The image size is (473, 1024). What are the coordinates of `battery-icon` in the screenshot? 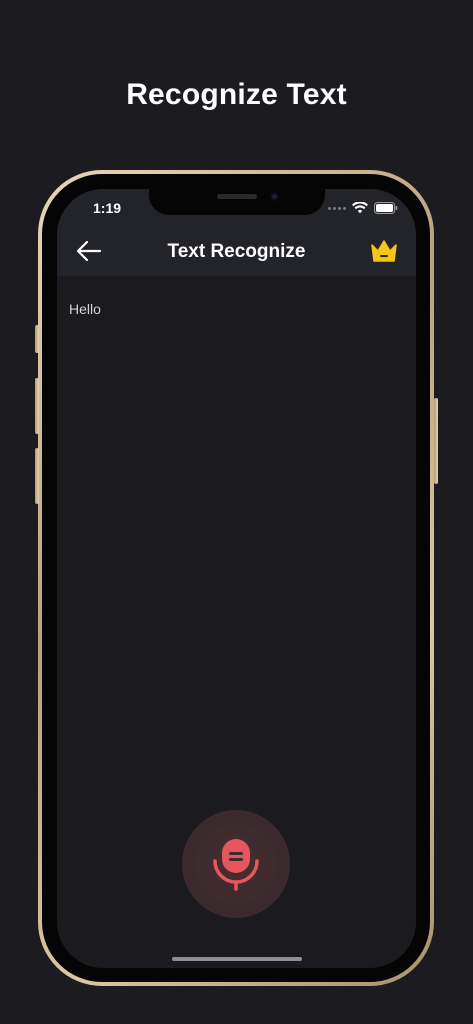 It's located at (386, 208).